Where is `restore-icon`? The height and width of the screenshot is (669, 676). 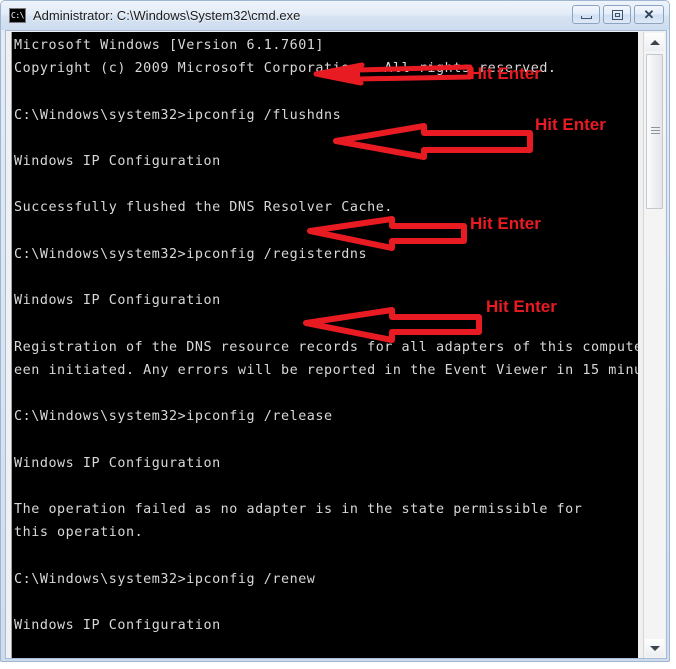 restore-icon is located at coordinates (617, 15).